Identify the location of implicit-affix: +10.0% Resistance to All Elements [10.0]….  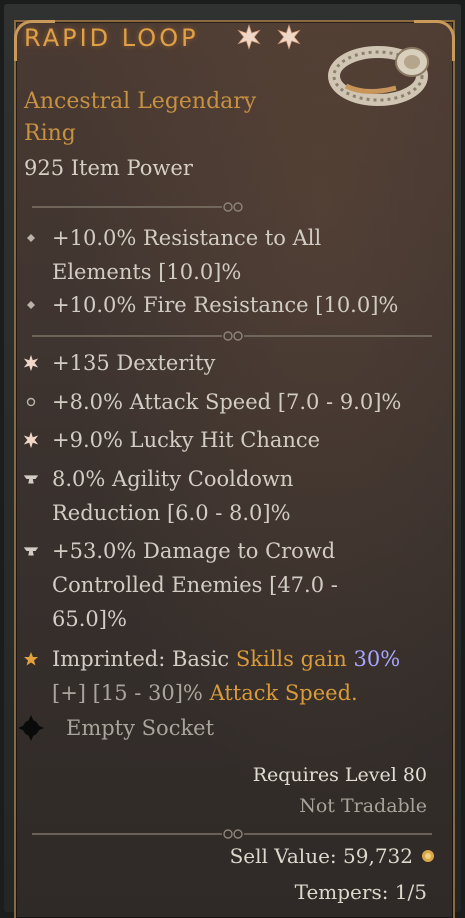
(222, 255).